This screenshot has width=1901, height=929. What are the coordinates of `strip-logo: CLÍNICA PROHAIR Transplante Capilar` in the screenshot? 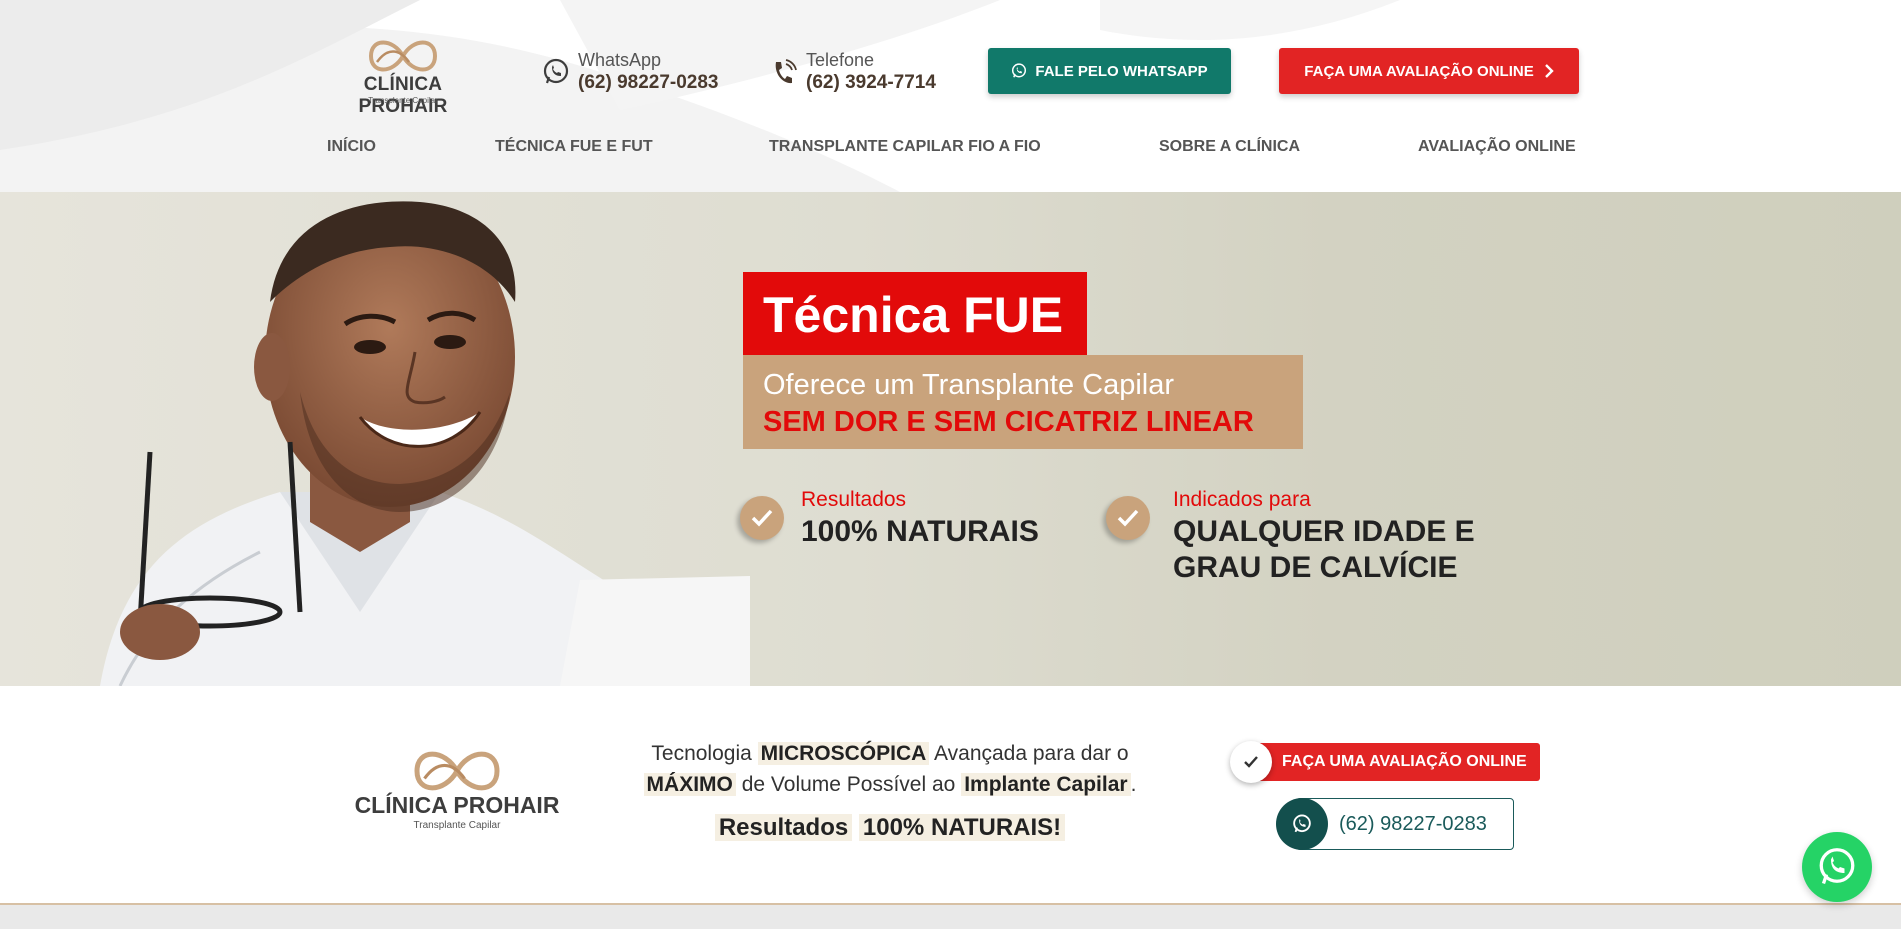 It's located at (457, 788).